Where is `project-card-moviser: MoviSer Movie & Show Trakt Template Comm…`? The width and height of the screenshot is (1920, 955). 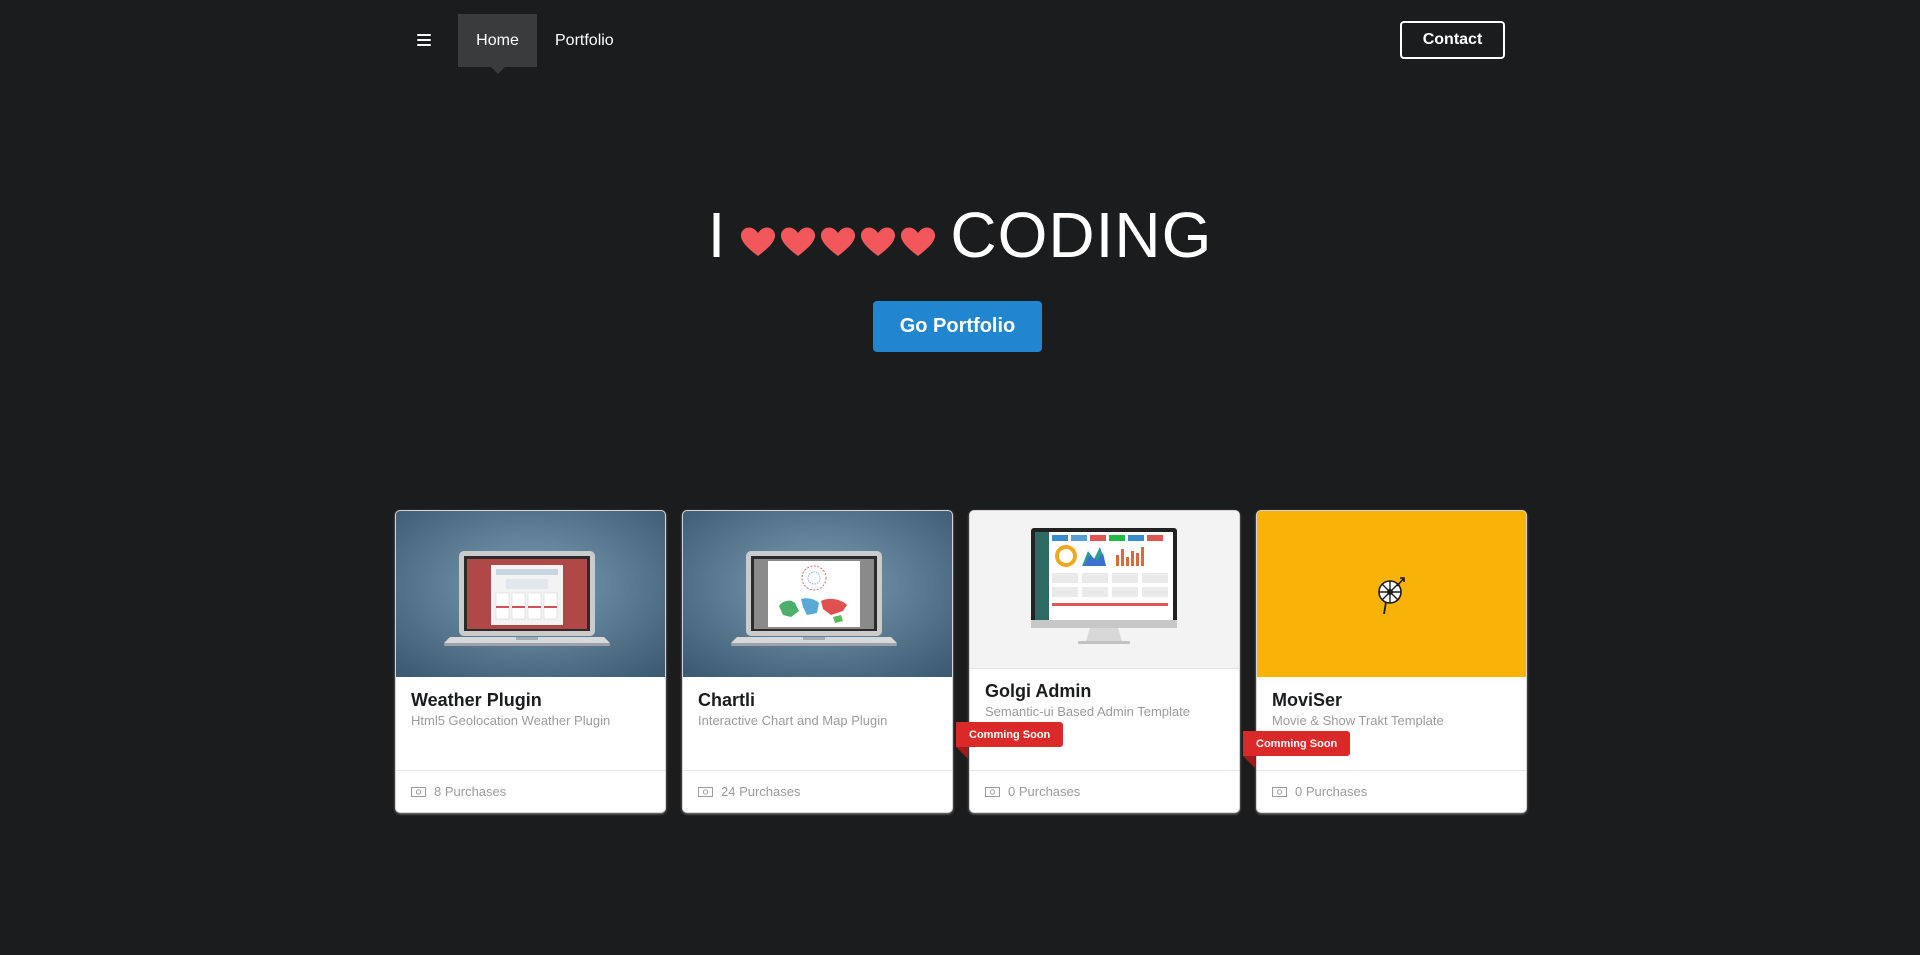 project-card-moviser: MoviSer Movie & Show Trakt Template Comm… is located at coordinates (1384, 661).